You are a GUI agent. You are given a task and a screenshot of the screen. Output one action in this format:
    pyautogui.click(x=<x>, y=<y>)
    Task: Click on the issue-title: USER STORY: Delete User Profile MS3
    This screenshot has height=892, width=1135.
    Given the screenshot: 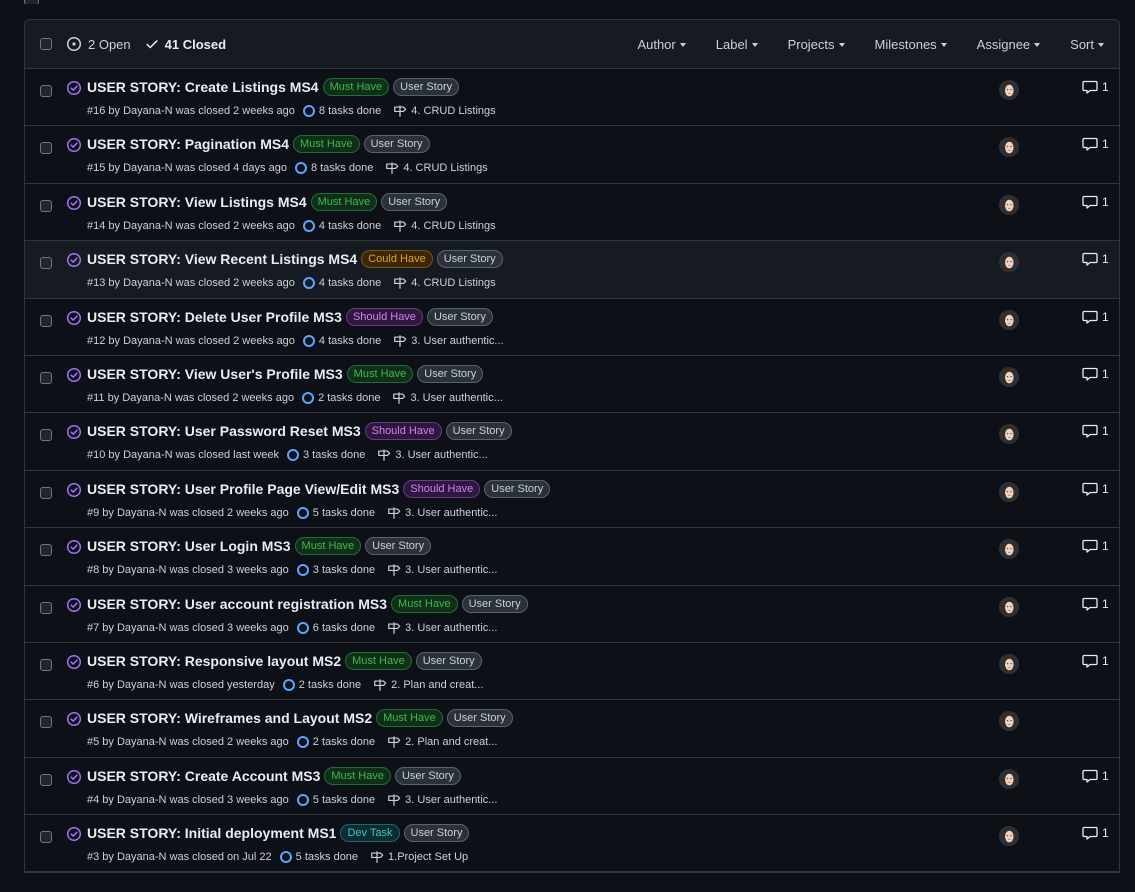 What is the action you would take?
    pyautogui.click(x=214, y=317)
    